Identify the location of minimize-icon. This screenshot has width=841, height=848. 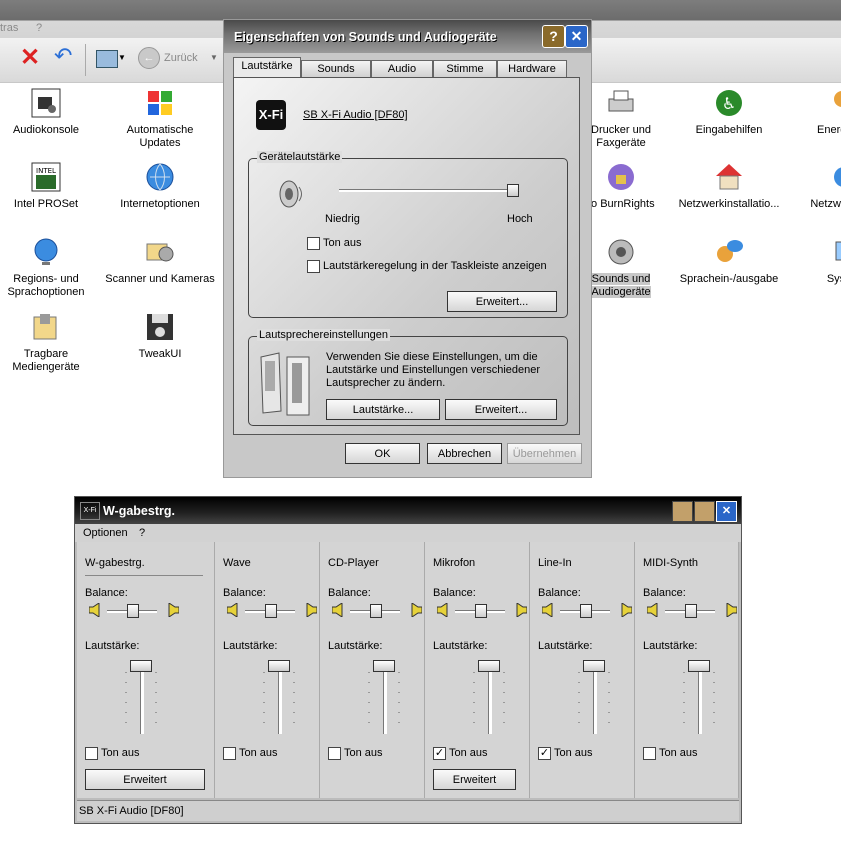
(682, 511).